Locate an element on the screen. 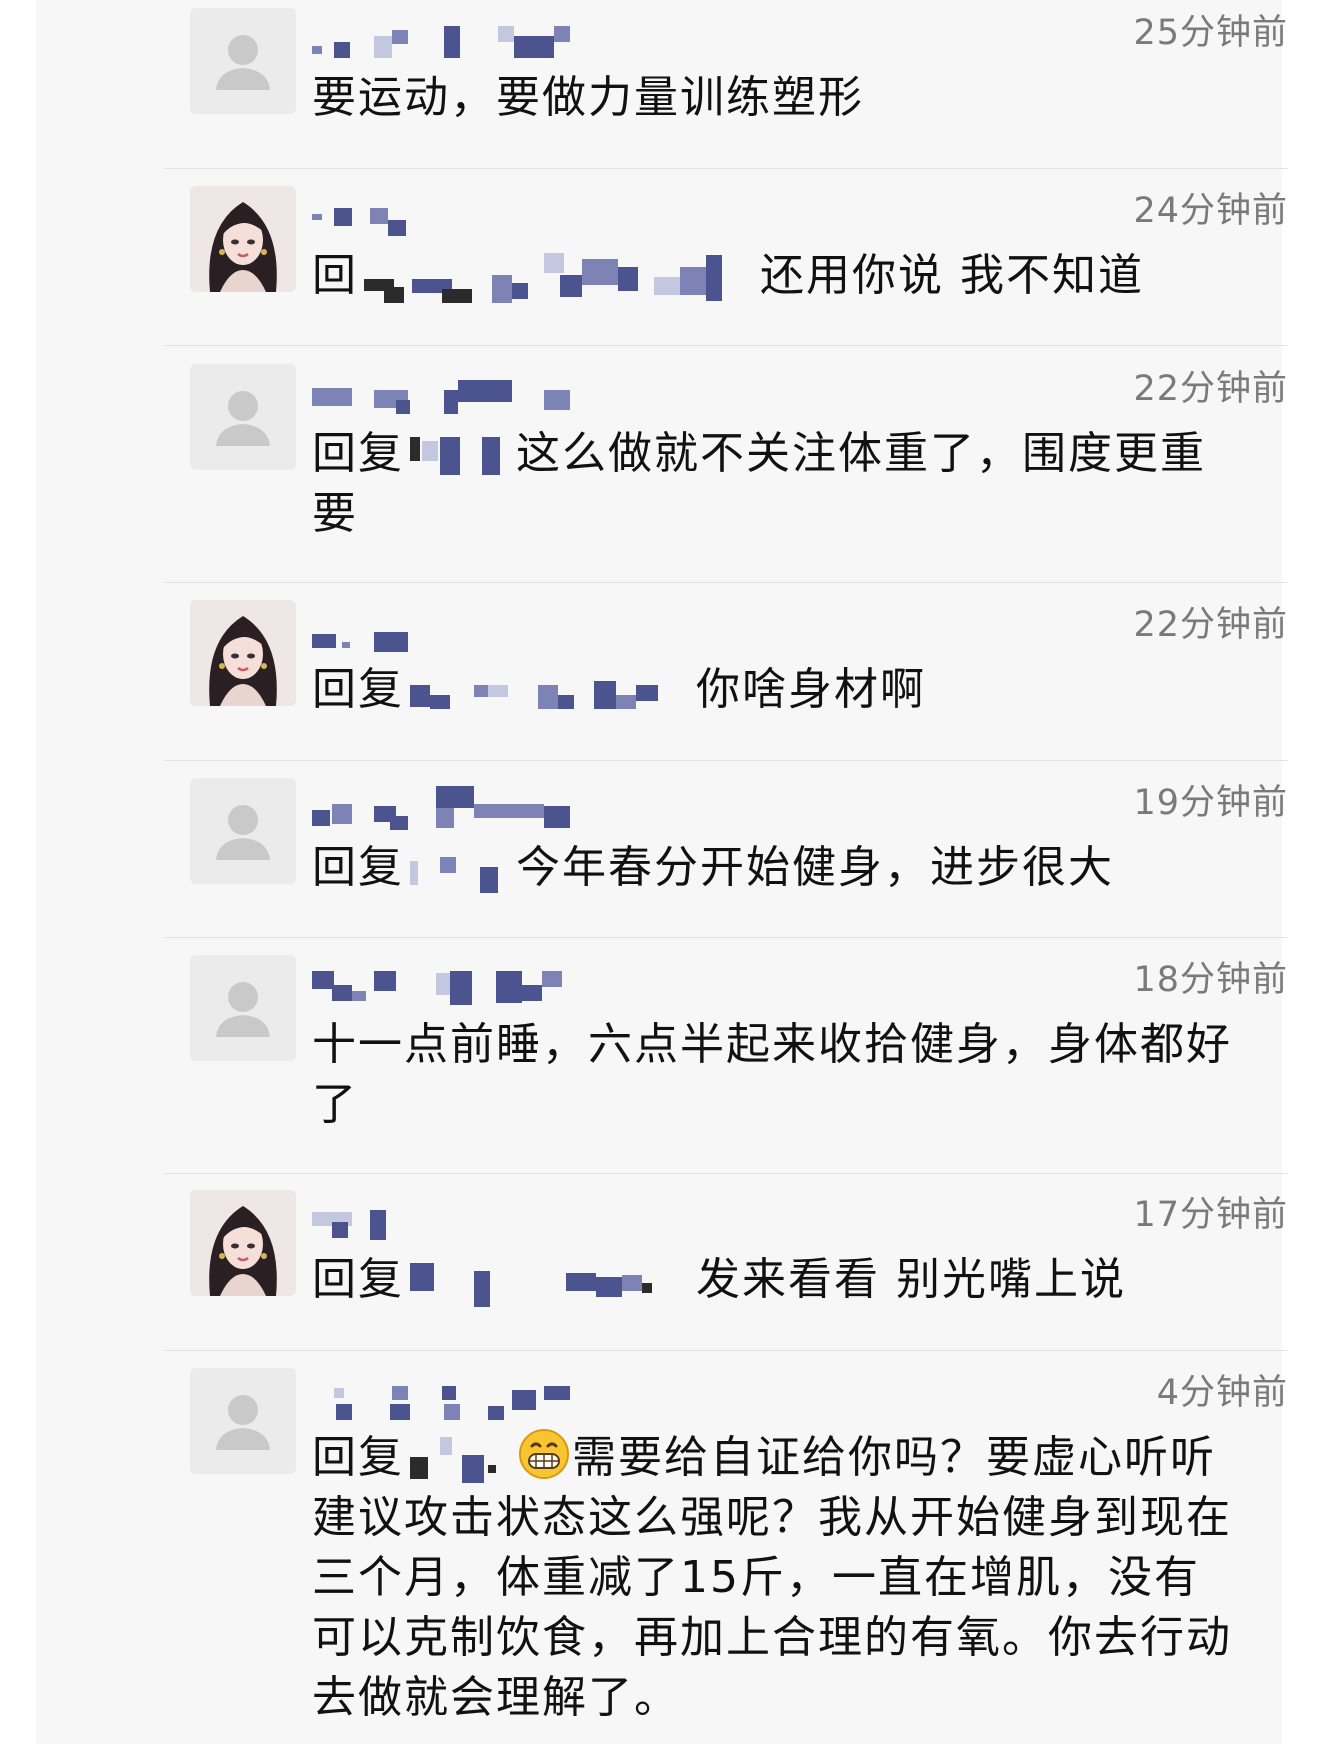  comment-text-content: 要运动，要做力量训练塑形 is located at coordinates (588, 97).